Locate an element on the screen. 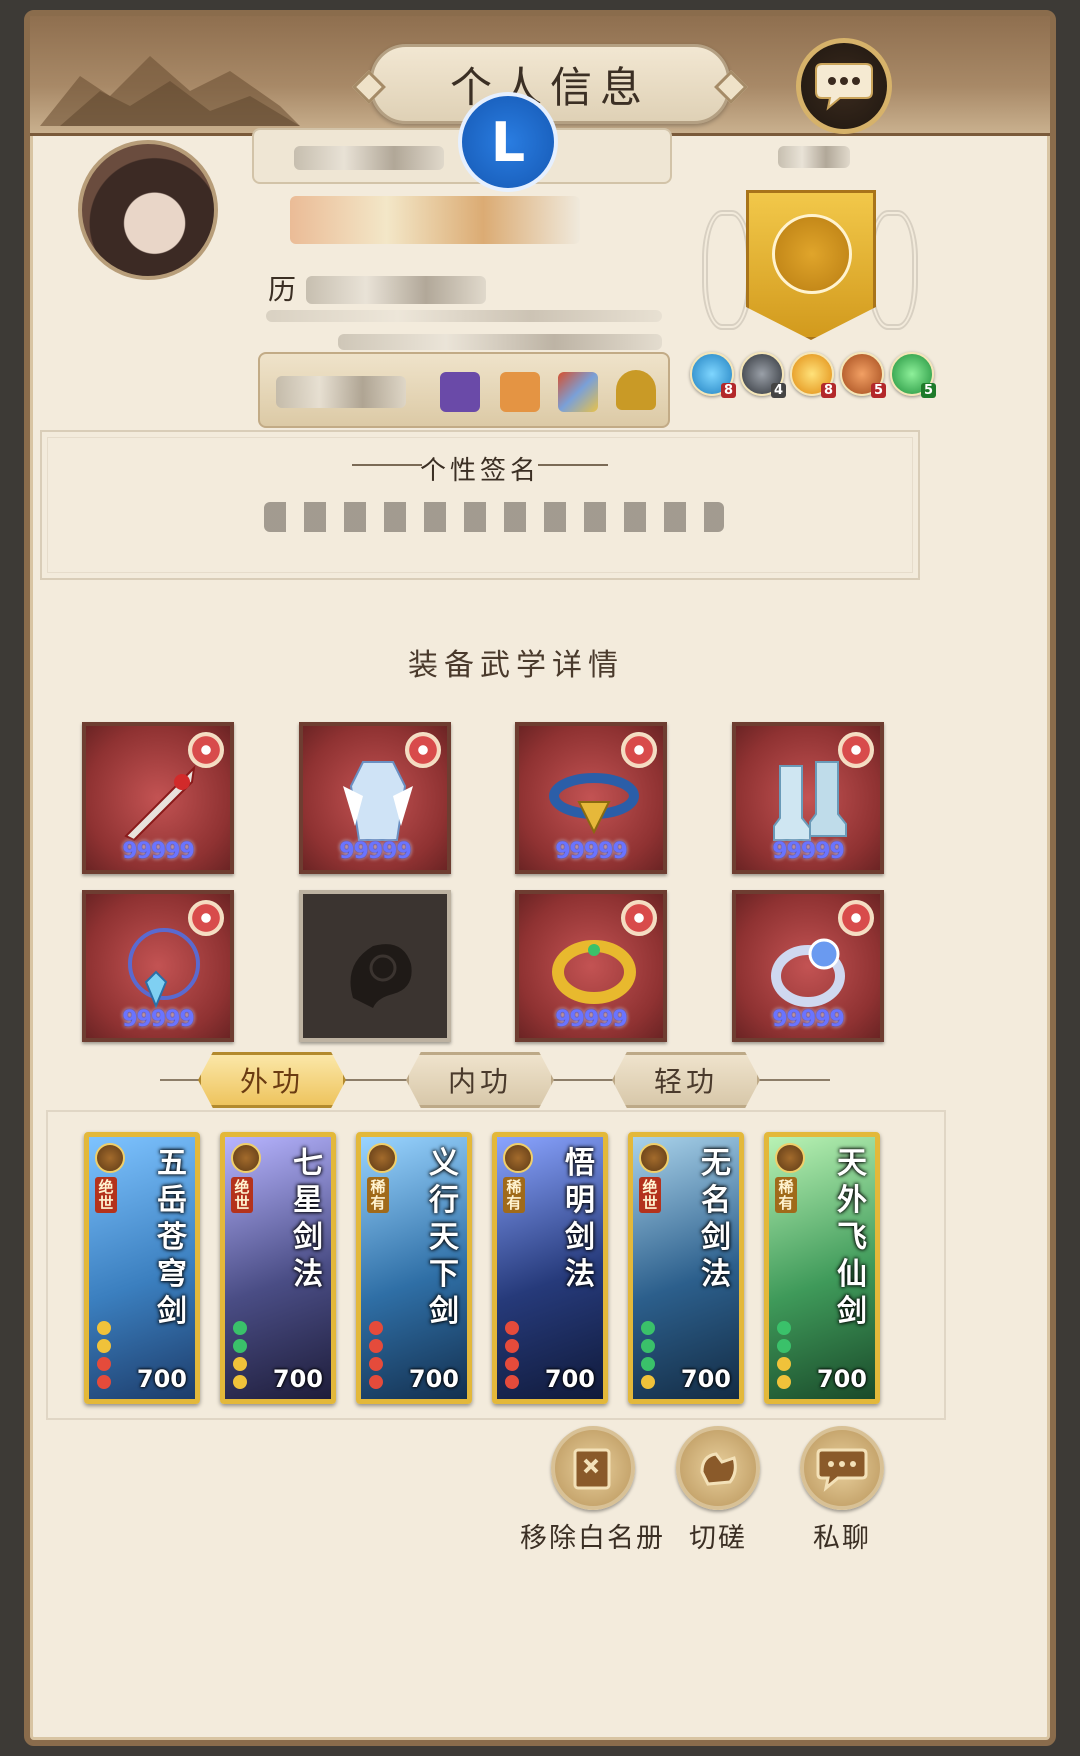 Image resolution: width=1080 pixels, height=1756 pixels. history-value-censored is located at coordinates (396, 290).